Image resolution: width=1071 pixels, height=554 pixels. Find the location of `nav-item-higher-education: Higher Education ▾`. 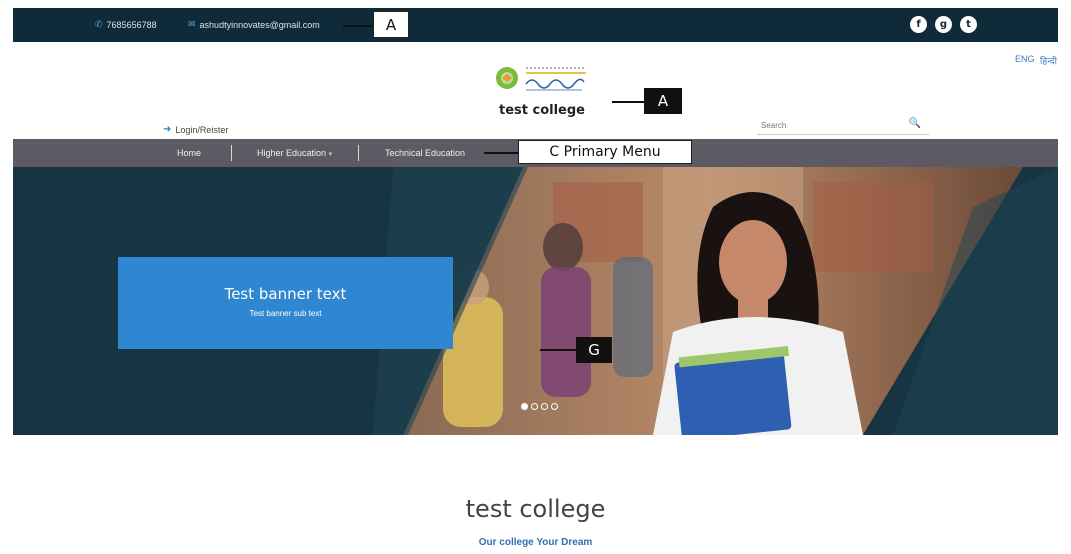

nav-item-higher-education: Higher Education ▾ is located at coordinates (294, 153).